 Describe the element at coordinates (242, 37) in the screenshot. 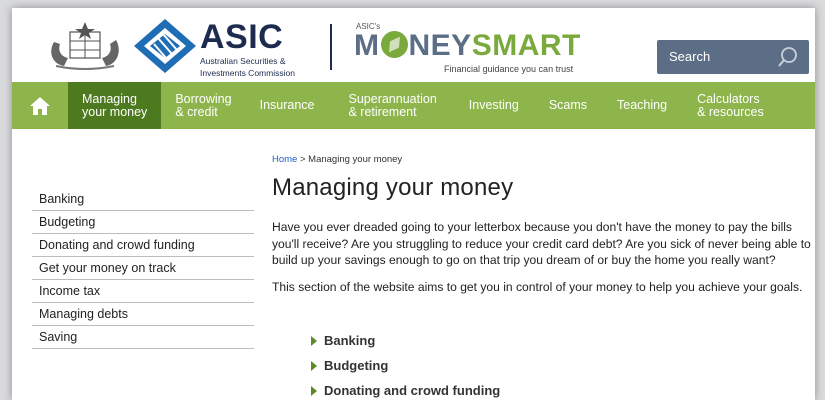

I see `asic-name: ASIC` at that location.